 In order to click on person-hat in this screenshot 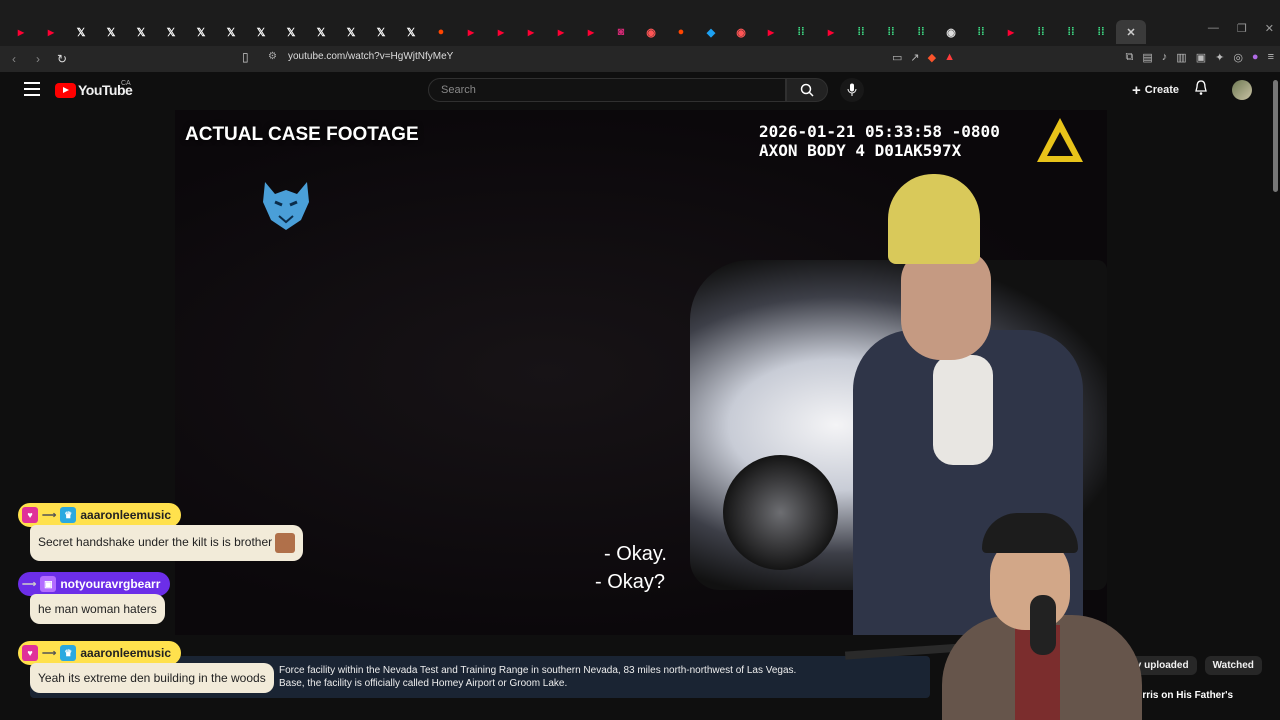, I will do `click(934, 219)`.